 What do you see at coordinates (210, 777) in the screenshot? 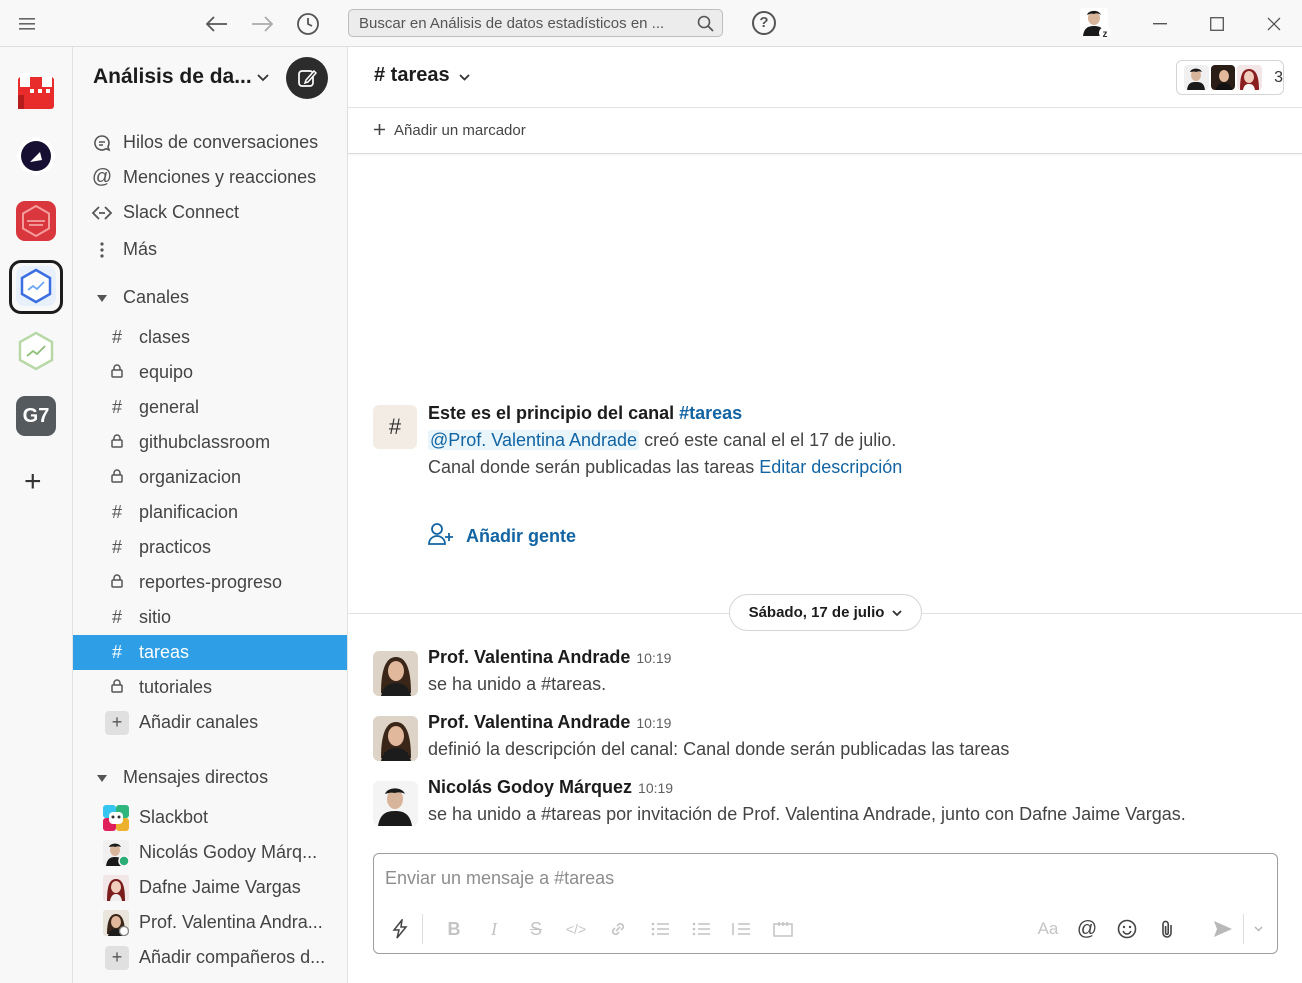
I see `dm-section-header: Mensajes directos` at bounding box center [210, 777].